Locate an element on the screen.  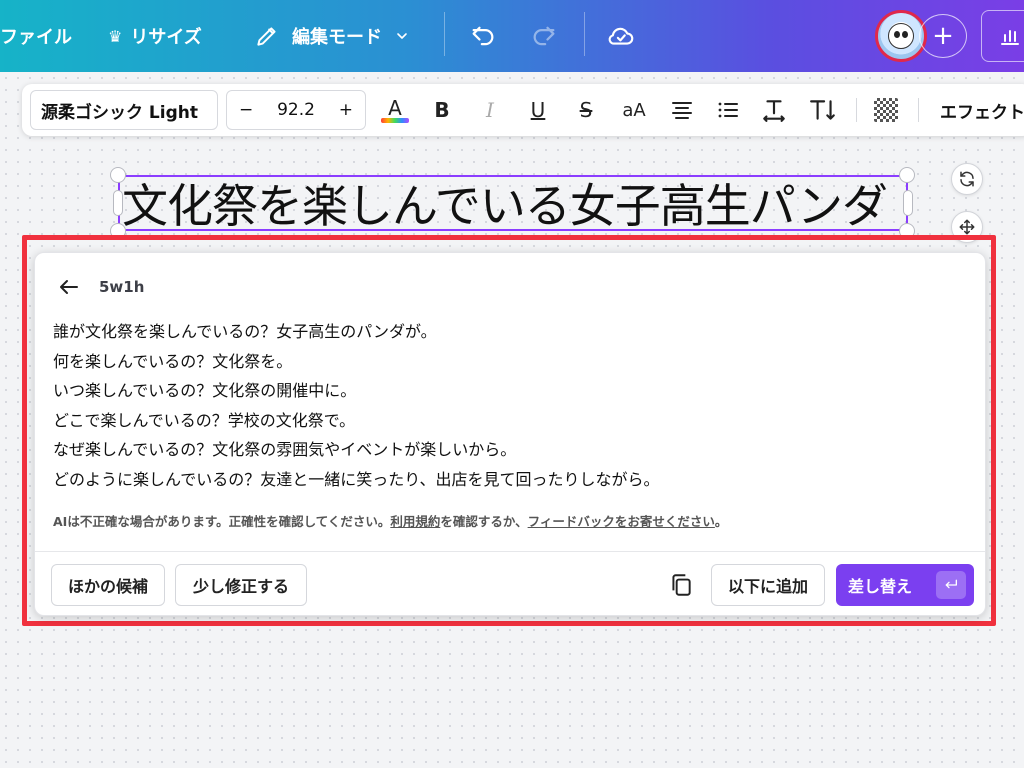
font-size-input: 92.2 is located at coordinates (296, 110).